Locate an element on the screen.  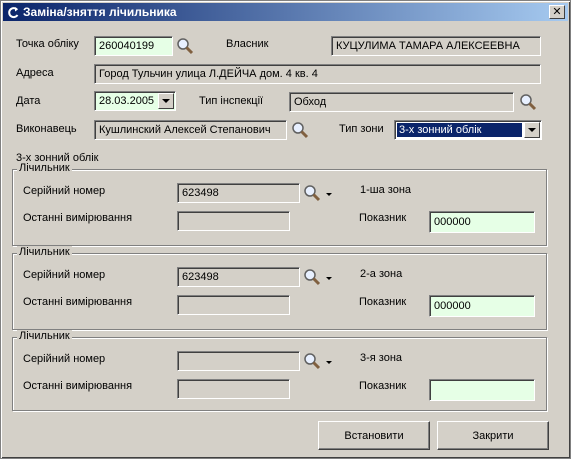
performer-label: Виконавець is located at coordinates (46, 129).